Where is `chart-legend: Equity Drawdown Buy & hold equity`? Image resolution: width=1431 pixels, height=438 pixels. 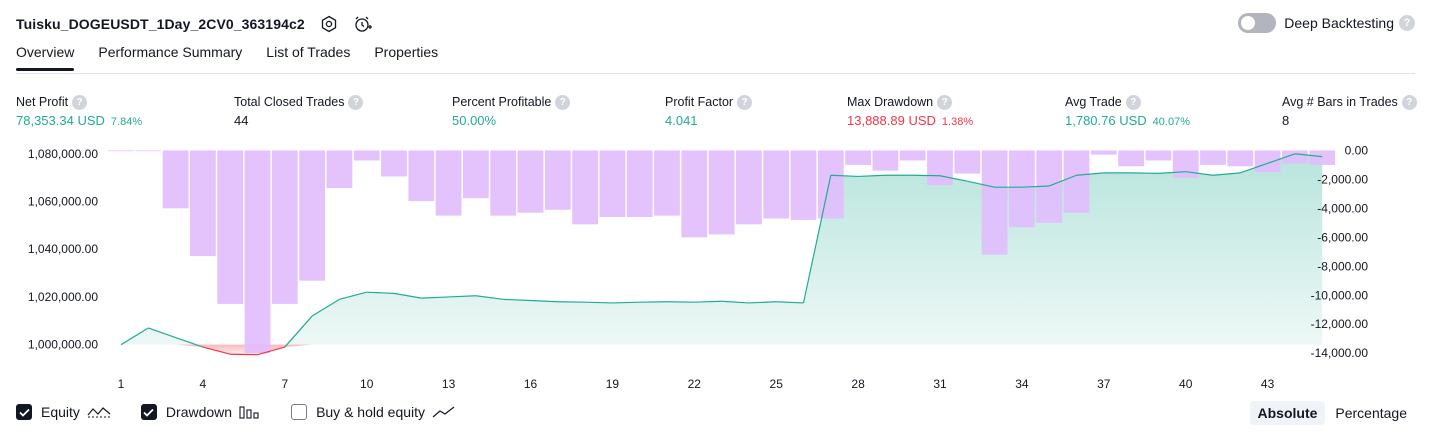 chart-legend: Equity Drawdown Buy & hold equity is located at coordinates (251, 412).